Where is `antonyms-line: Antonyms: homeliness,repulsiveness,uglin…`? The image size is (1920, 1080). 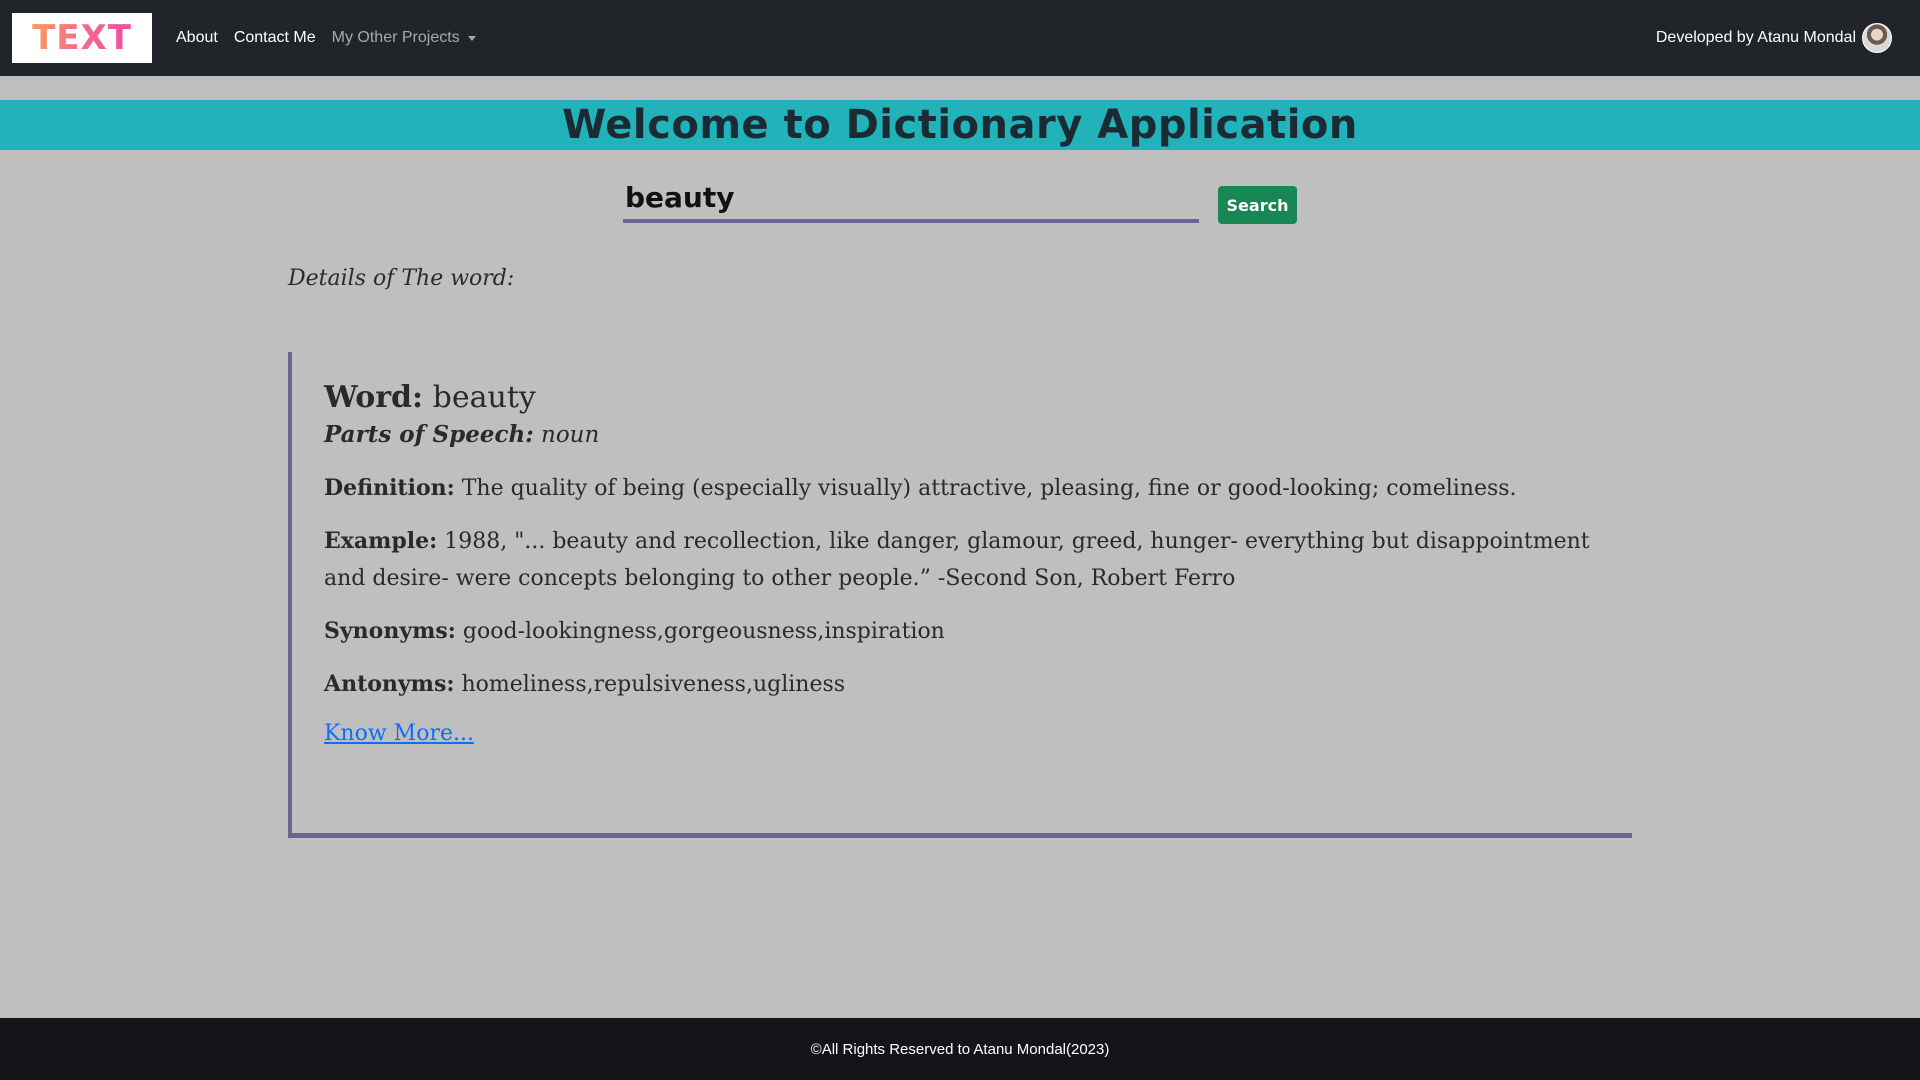 antonyms-line: Antonyms: homeliness,repulsiveness,uglin… is located at coordinates (969, 684).